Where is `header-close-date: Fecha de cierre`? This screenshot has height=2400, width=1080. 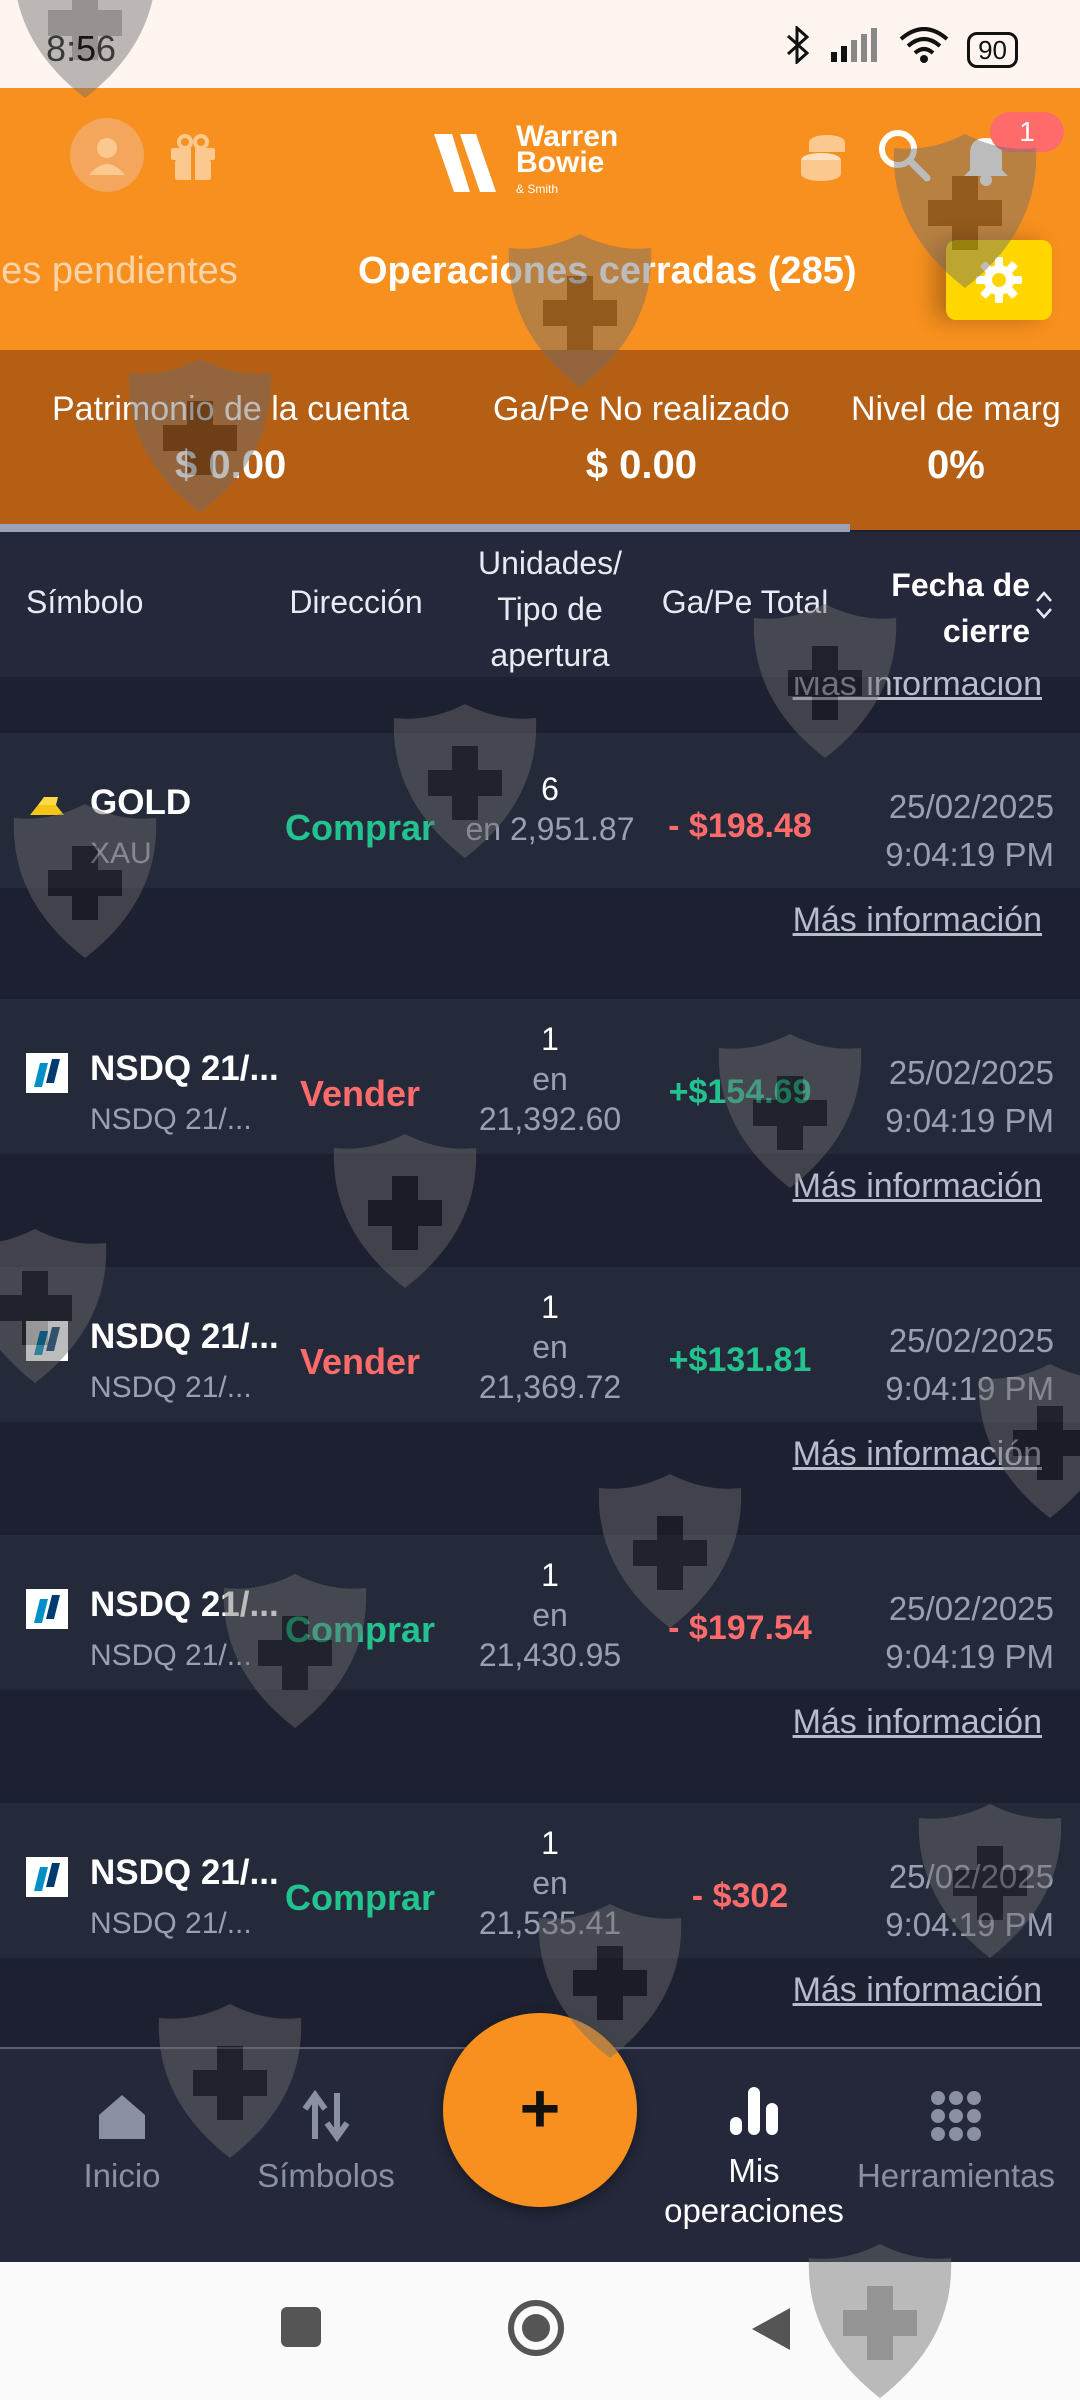 header-close-date: Fecha de cierre is located at coordinates (945, 608).